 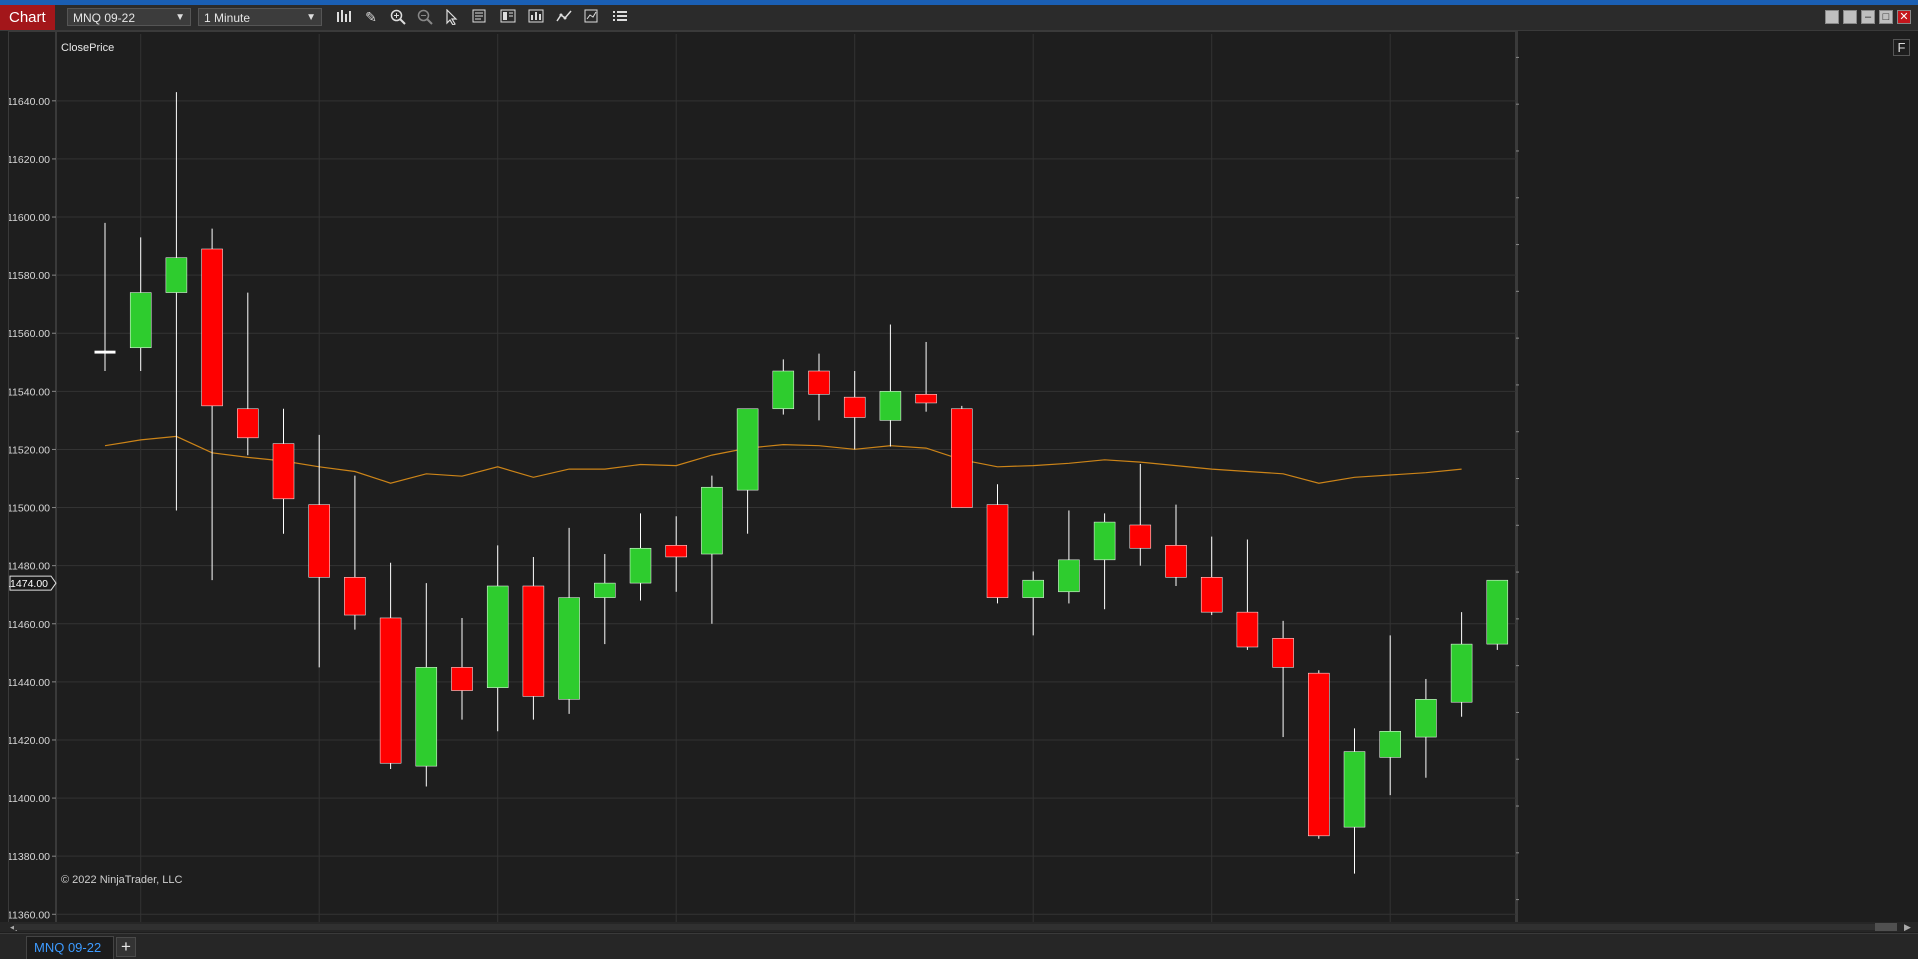 What do you see at coordinates (959, 18) in the screenshot?
I see `chart-titlebar: Chart MNQ 09-22 ▼ 1 Minute ▼ ✎ – □ ✕` at bounding box center [959, 18].